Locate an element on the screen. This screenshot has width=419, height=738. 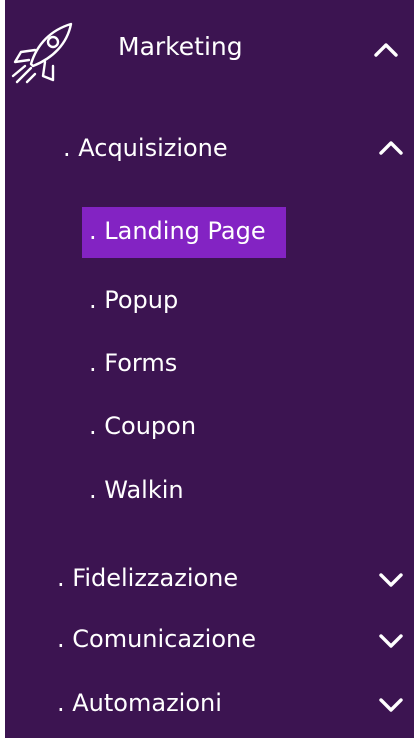
menu-item-label: . Landing Page is located at coordinates (177, 231).